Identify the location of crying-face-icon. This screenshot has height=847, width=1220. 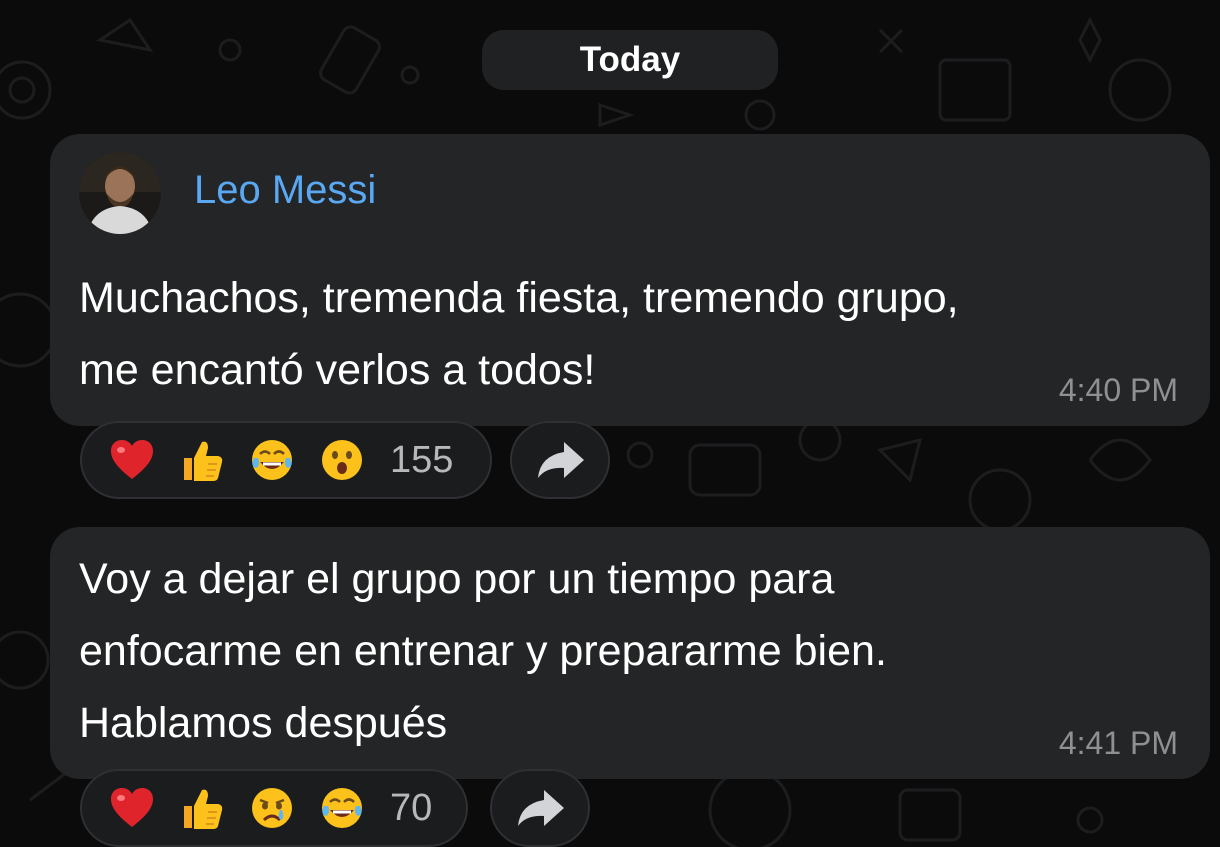
(272, 808).